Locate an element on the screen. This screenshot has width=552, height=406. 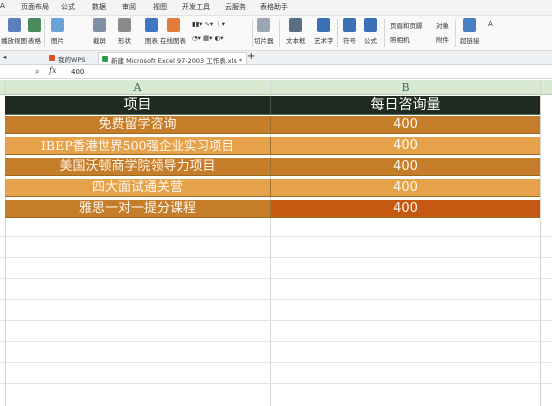
table-row: 四大面试通关营 400 is located at coordinates (272, 188).